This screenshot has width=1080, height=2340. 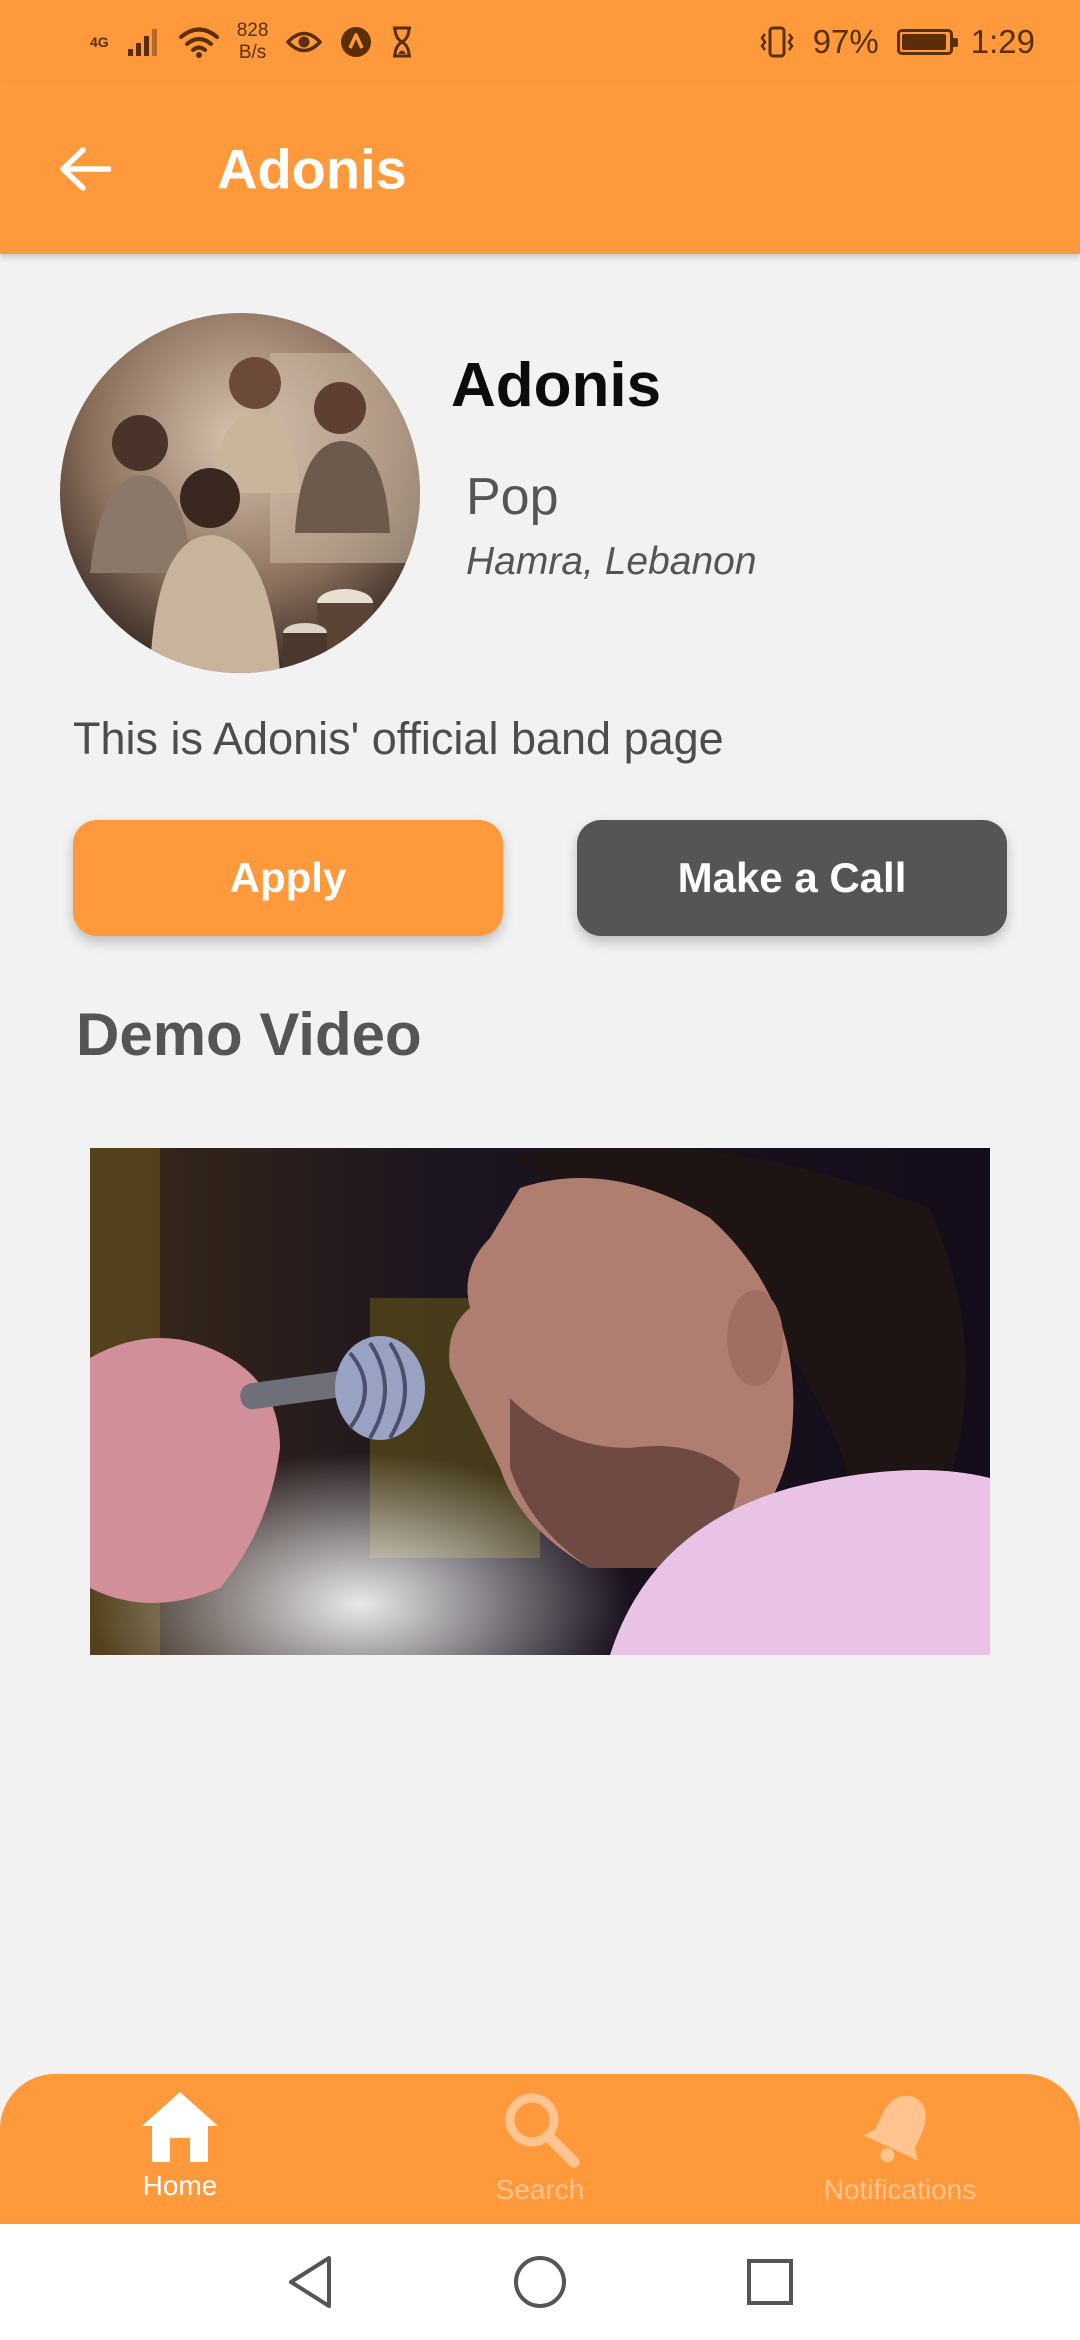 I want to click on app-bar: Adonis, so click(x=540, y=169).